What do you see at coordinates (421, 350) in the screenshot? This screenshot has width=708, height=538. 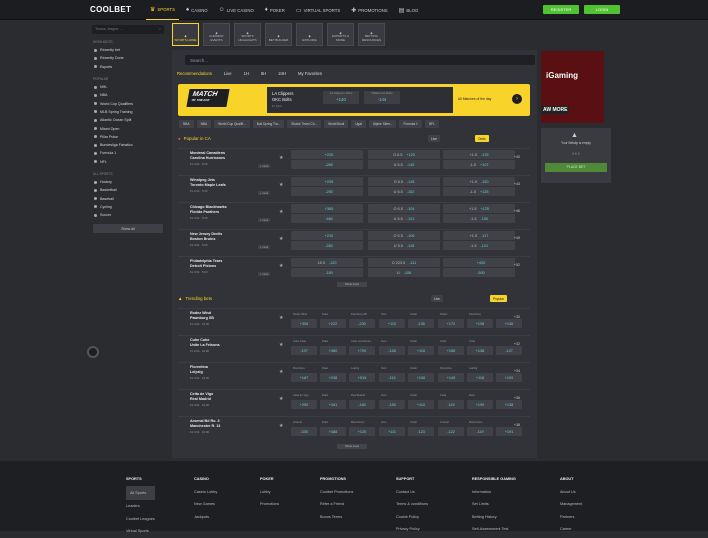 I see `odds-button: +116` at bounding box center [421, 350].